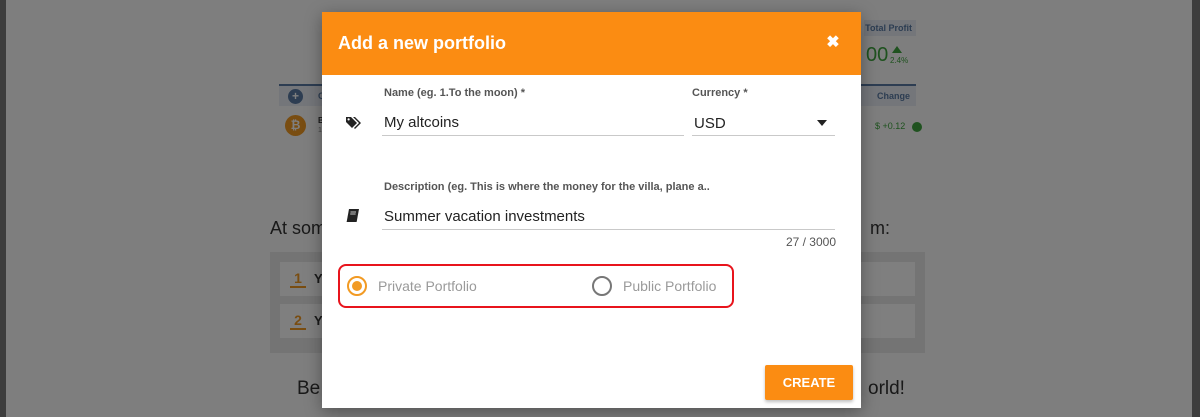 The image size is (1200, 417). Describe the element at coordinates (810, 242) in the screenshot. I see `character-counter: 27 / 3000` at that location.